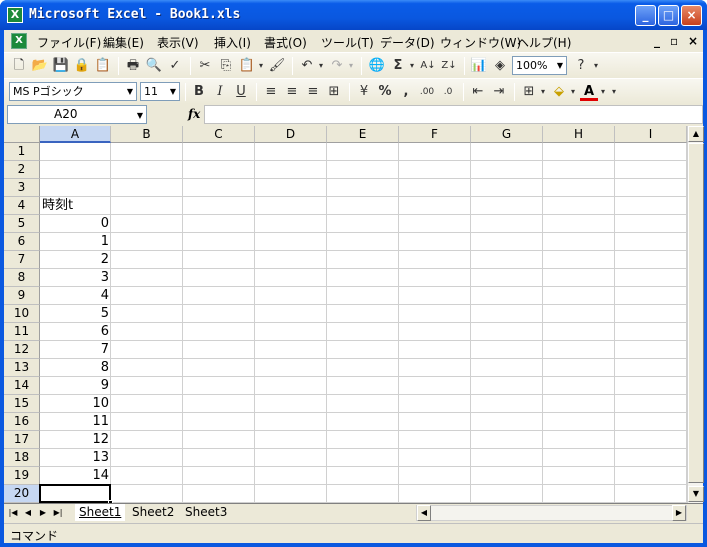  Describe the element at coordinates (573, 92) in the screenshot. I see `fill-color-dropdown-icon: ▾` at that location.